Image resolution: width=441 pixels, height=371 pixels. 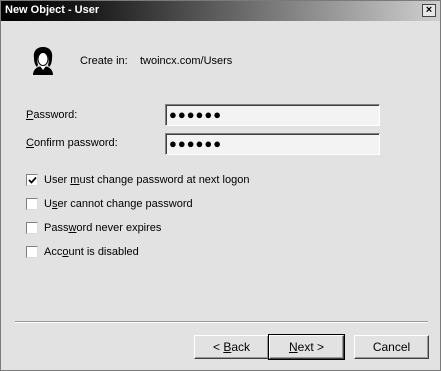 I want to click on cannot-change-checkbox, so click(x=32, y=204).